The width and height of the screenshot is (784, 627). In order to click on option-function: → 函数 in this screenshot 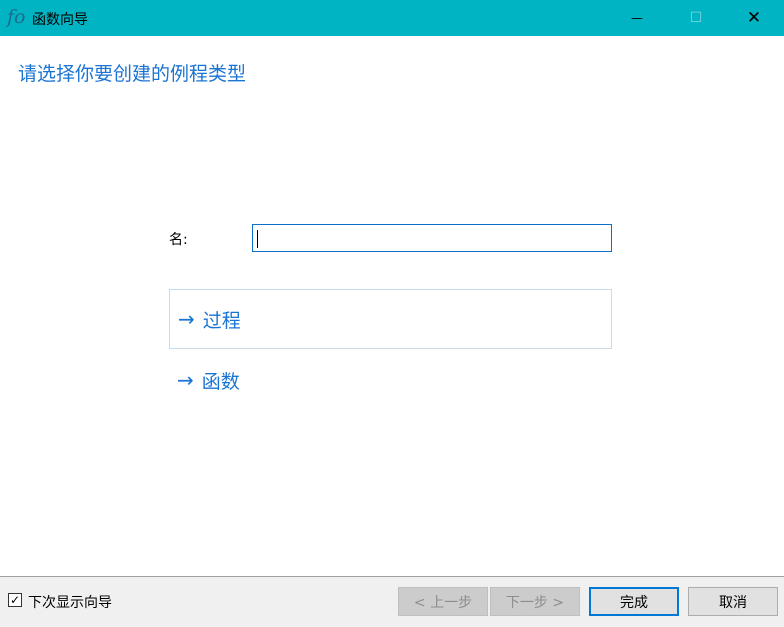, I will do `click(390, 380)`.